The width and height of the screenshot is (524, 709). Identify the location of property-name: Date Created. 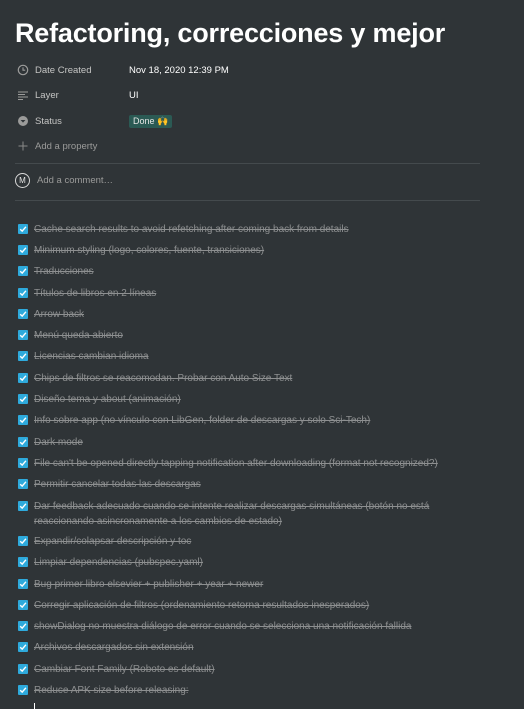
(63, 70).